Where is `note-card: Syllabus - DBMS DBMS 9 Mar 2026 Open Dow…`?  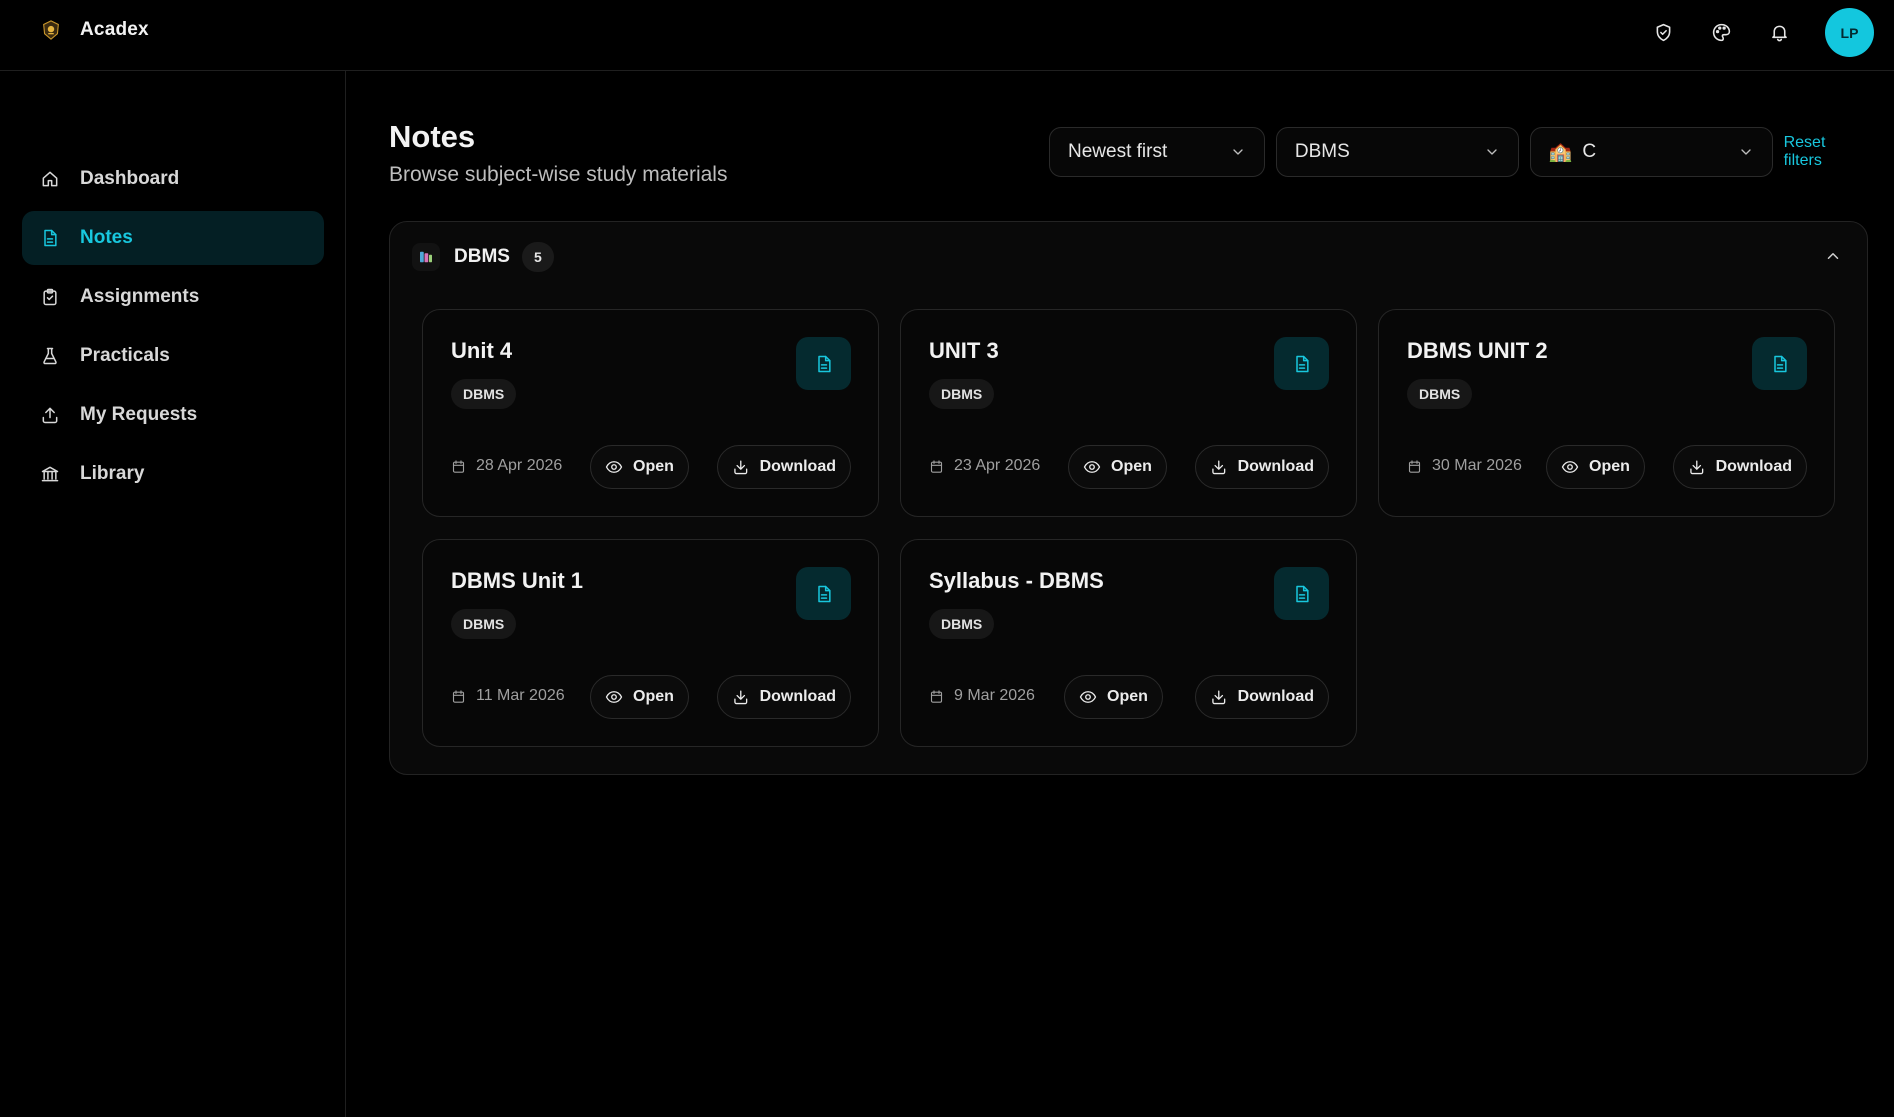
note-card: Syllabus - DBMS DBMS 9 Mar 2026 Open Dow… is located at coordinates (1128, 643).